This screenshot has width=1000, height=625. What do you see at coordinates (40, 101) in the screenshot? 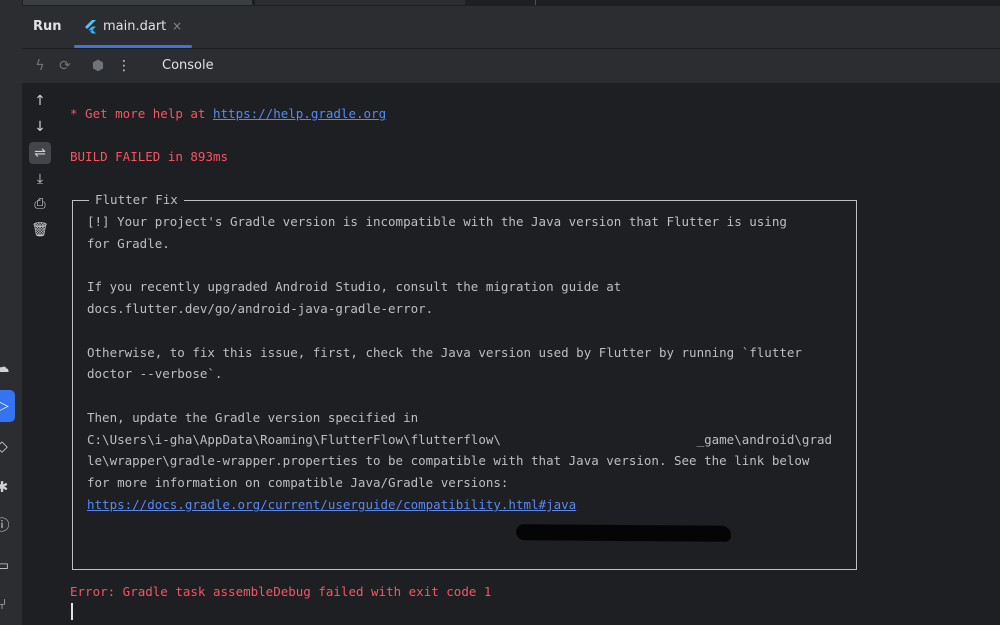
I see `arrow-up-icon: ↑` at bounding box center [40, 101].